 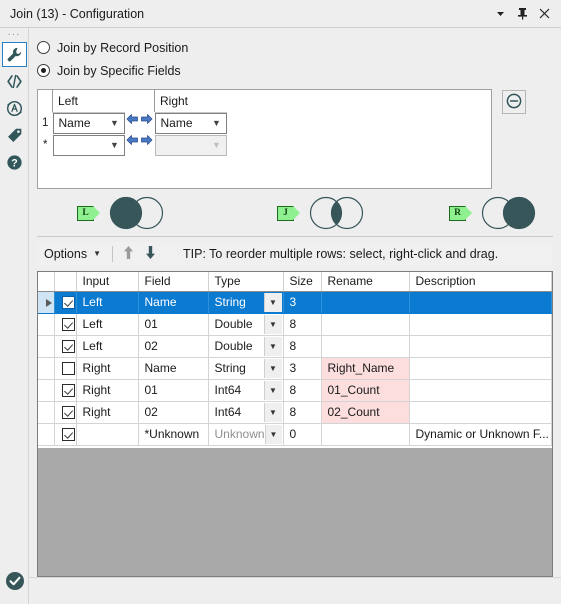 I want to click on radio-label: Join by Specific Fields, so click(x=119, y=70).